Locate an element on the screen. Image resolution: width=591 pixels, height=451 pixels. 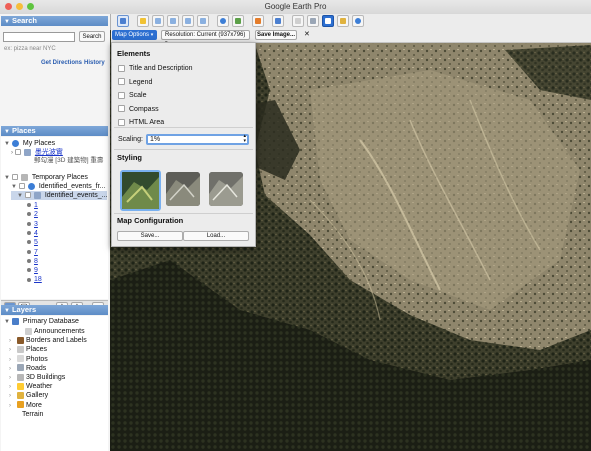
sunlight-button is located at coordinates (238, 21).